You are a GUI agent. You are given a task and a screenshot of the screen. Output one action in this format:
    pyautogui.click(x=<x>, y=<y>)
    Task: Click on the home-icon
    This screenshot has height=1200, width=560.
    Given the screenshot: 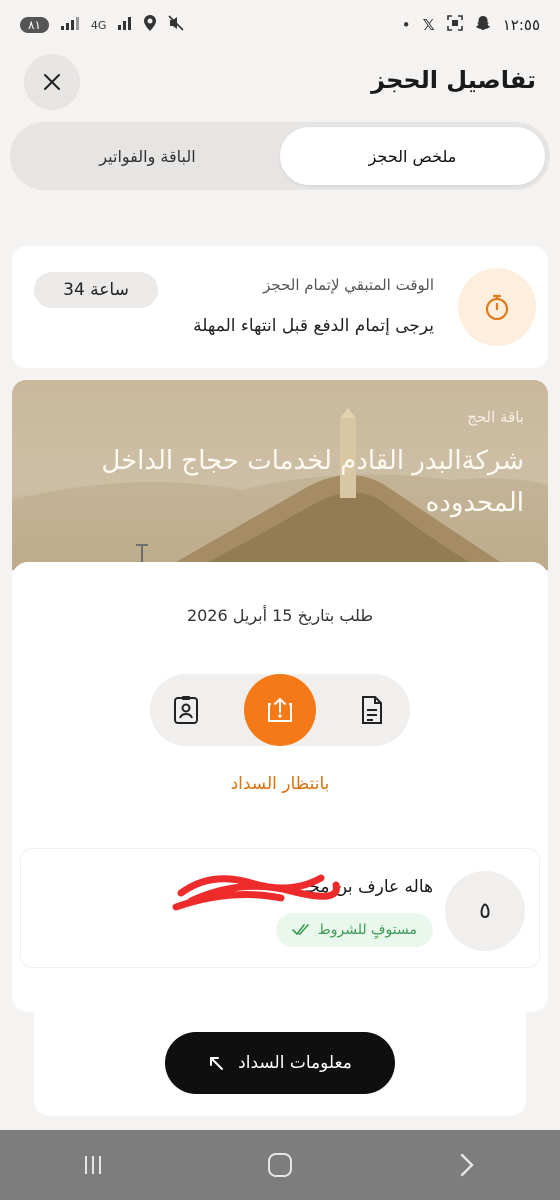 What is the action you would take?
    pyautogui.click(x=279, y=1165)
    